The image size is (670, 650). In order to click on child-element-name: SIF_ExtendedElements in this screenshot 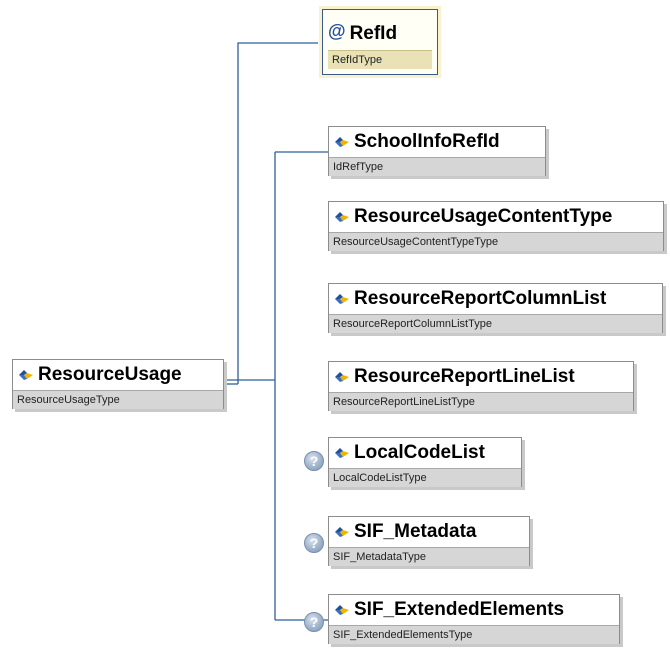, I will do `click(459, 609)`.